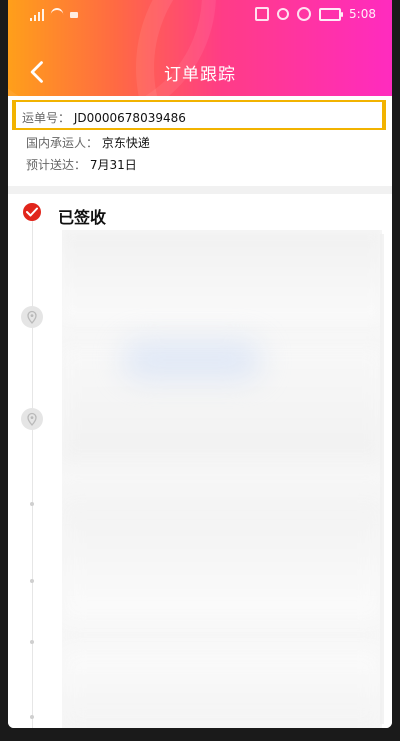 The image size is (400, 741). I want to click on alarm-icon, so click(283, 14).